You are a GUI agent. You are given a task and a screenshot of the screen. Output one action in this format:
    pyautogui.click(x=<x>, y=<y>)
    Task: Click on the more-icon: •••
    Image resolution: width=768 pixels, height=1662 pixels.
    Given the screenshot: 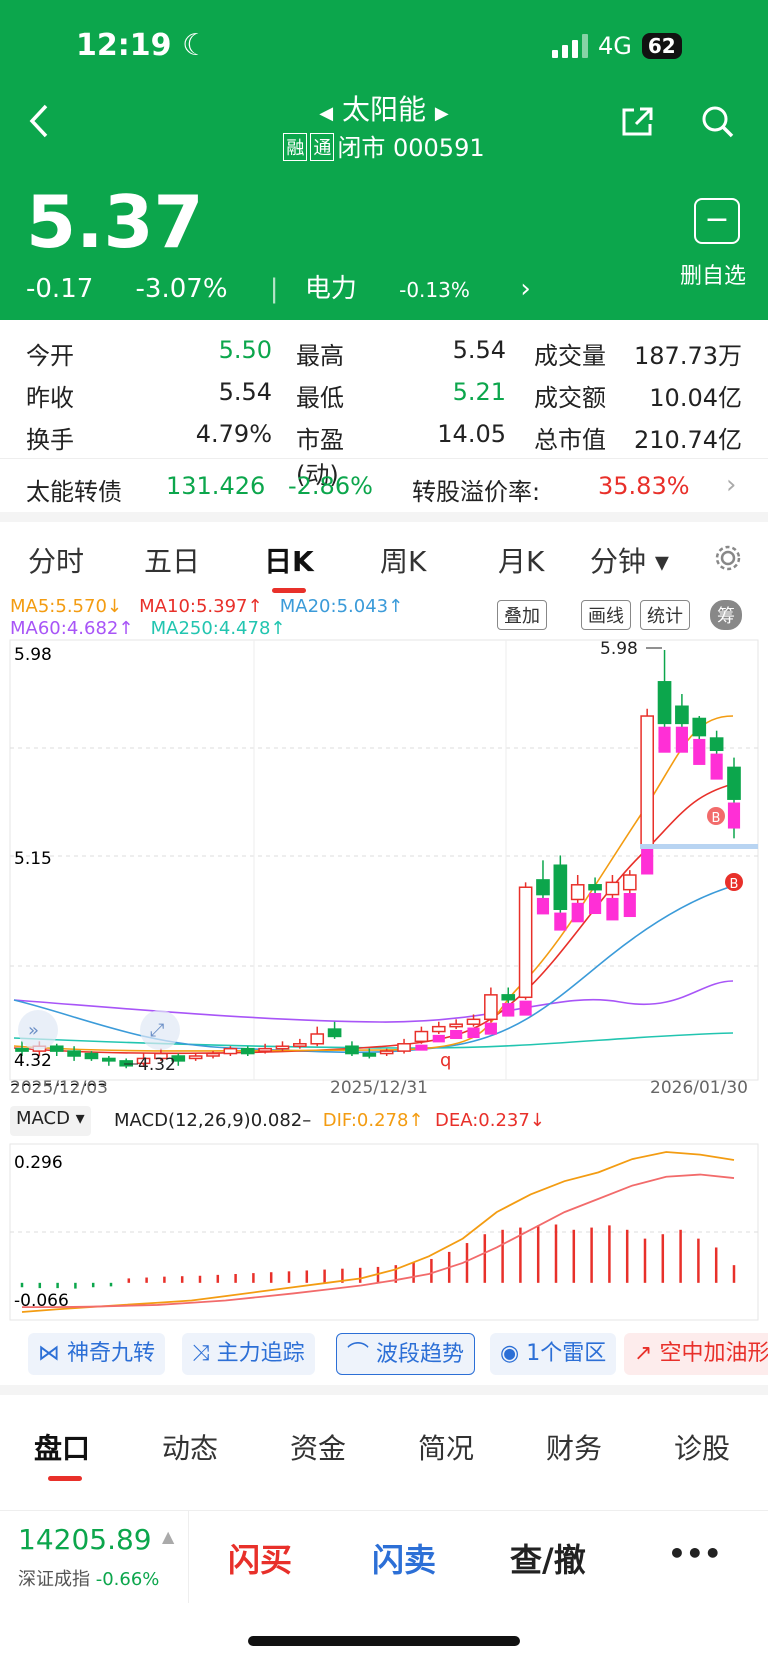 What is the action you would take?
    pyautogui.click(x=695, y=1553)
    